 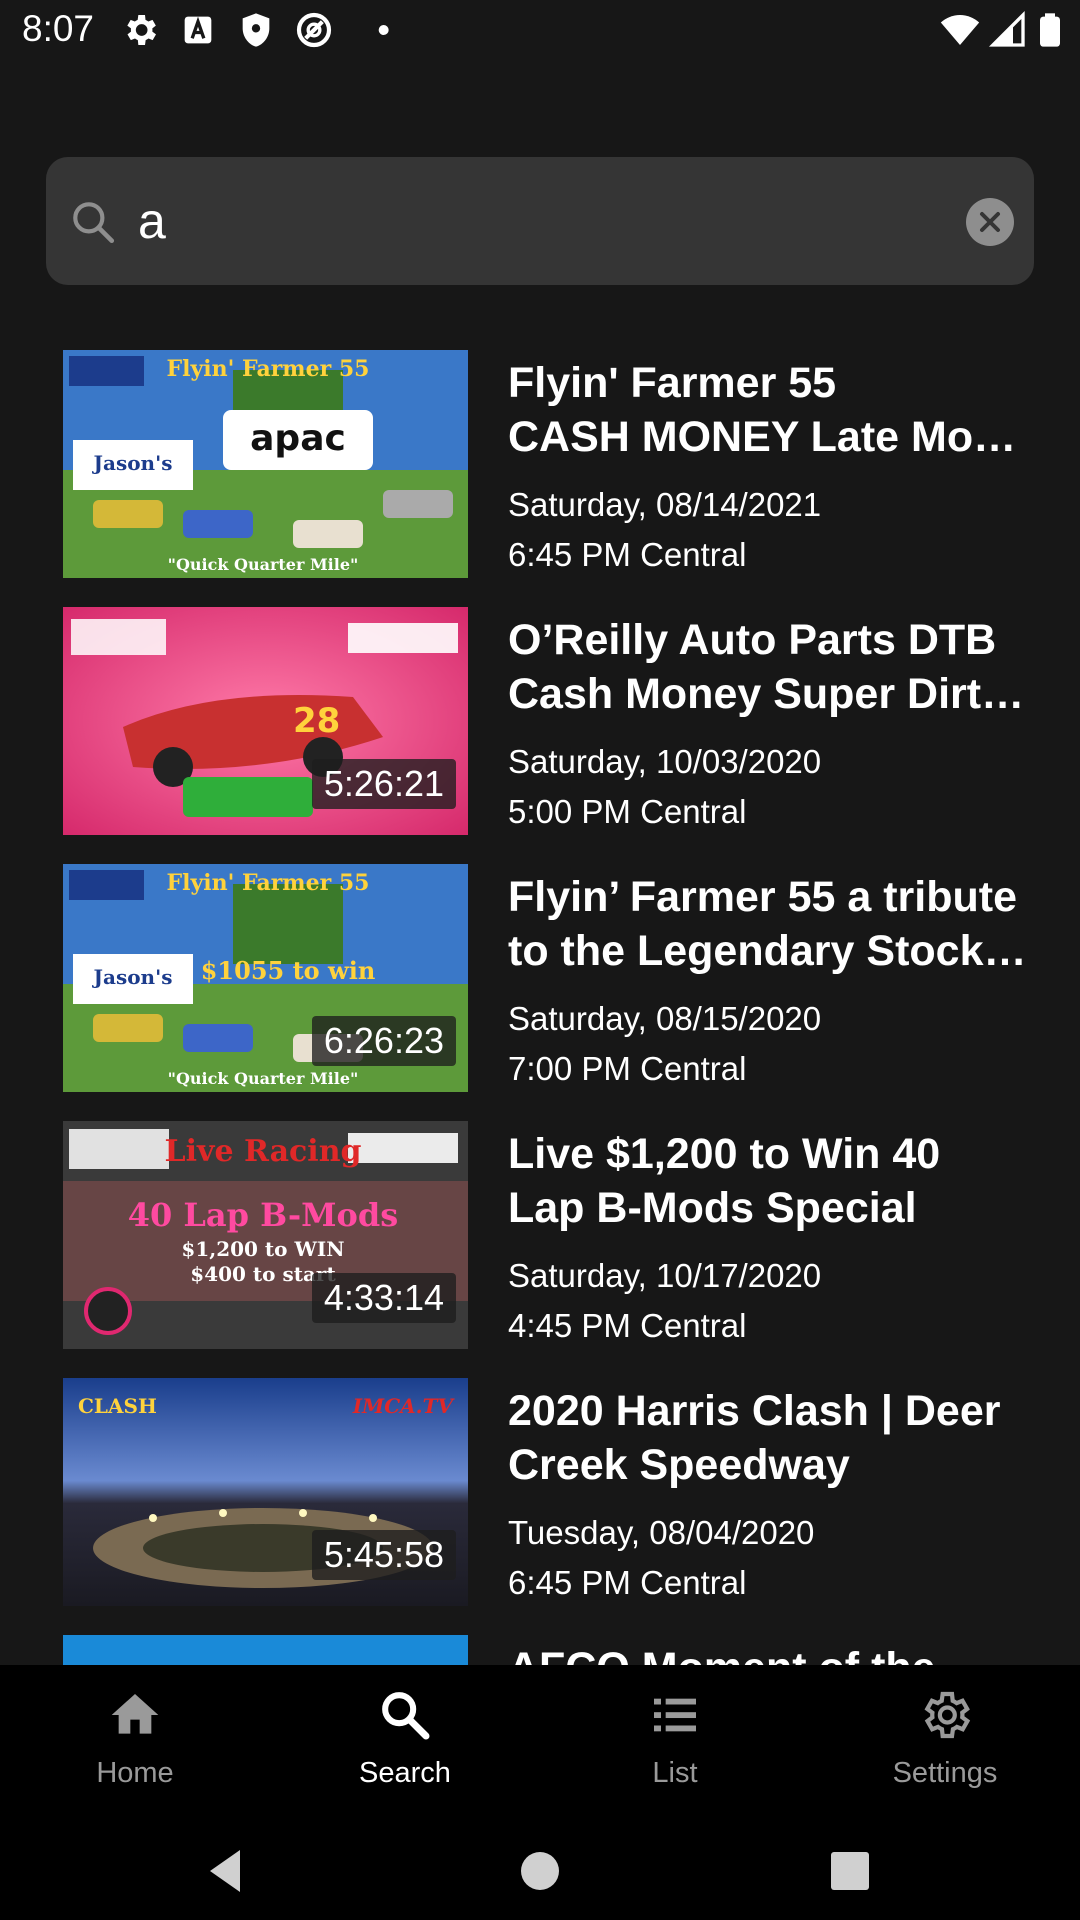 What do you see at coordinates (1006, 28) in the screenshot?
I see `signal-icon` at bounding box center [1006, 28].